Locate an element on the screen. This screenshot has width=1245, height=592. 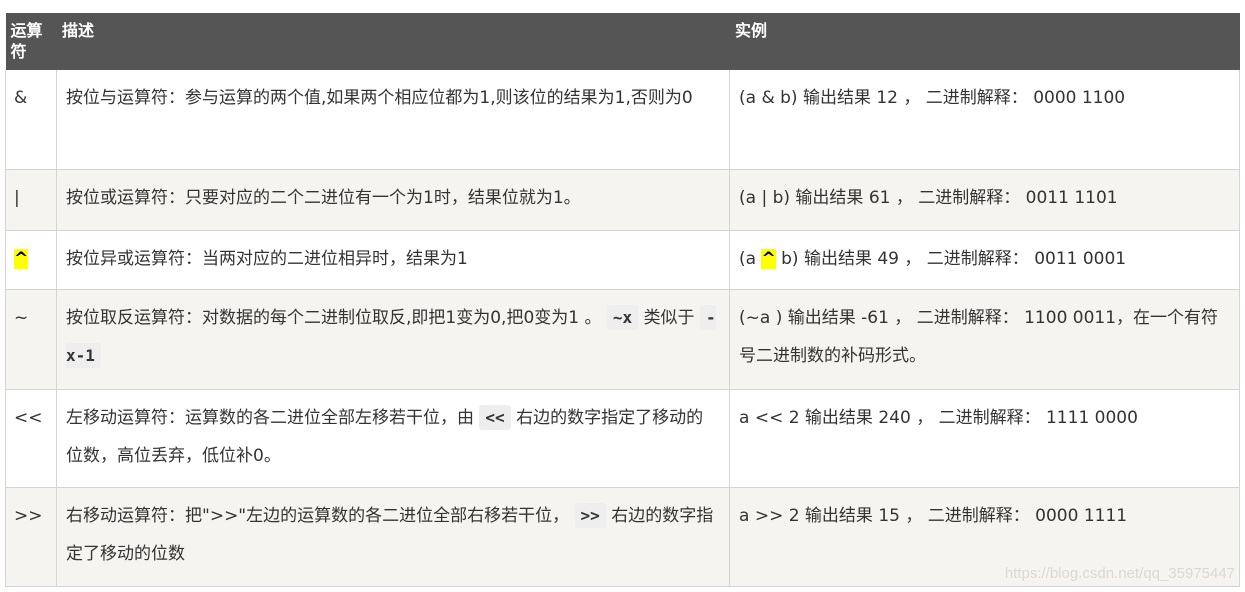
operator-cell: >> is located at coordinates (31, 537).